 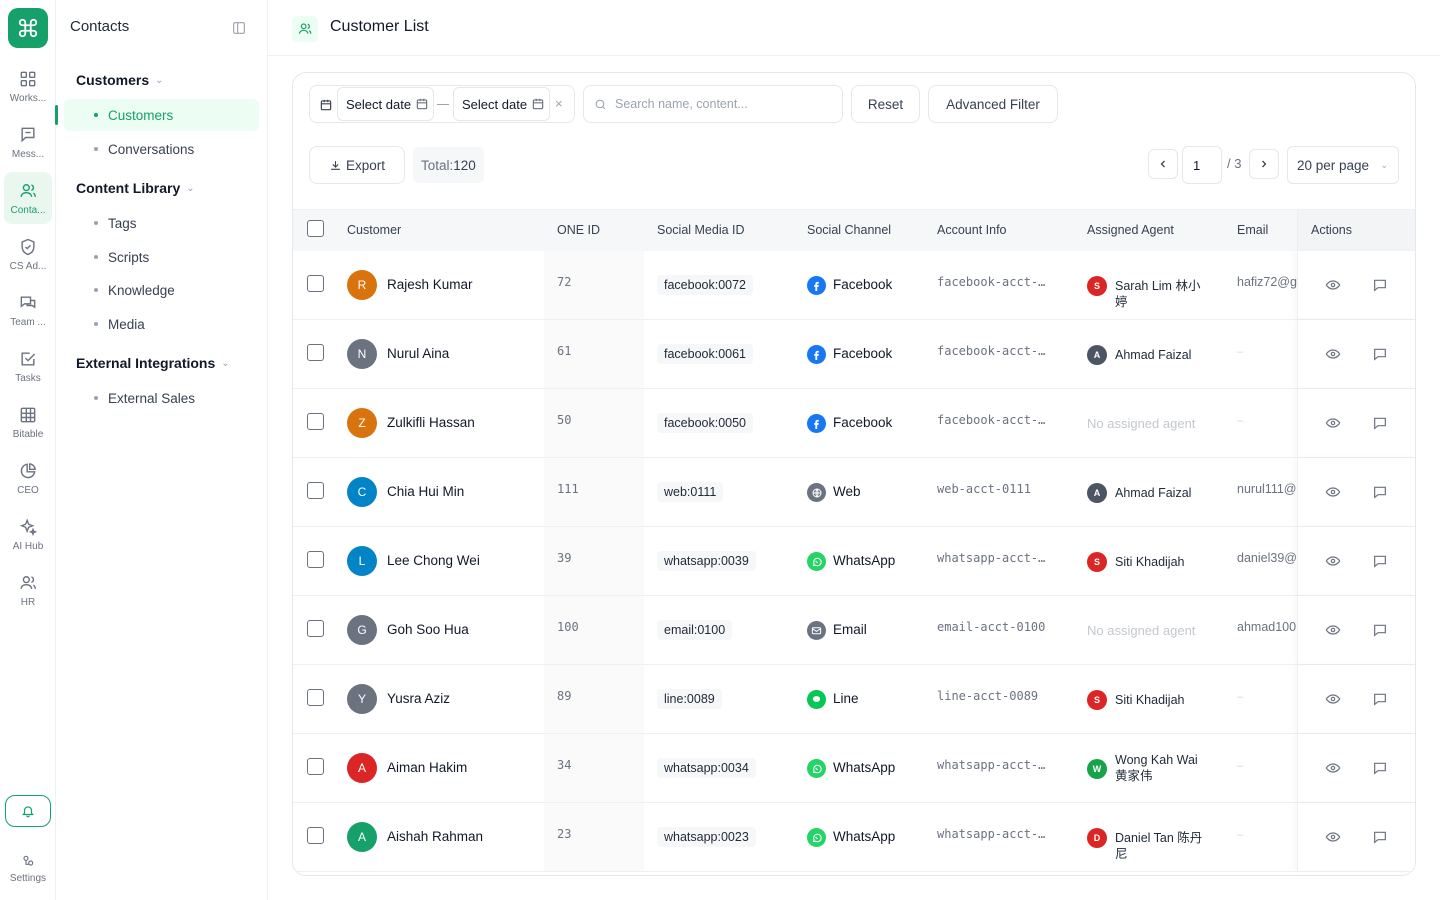 What do you see at coordinates (374, 230) in the screenshot?
I see `column-header: Customer` at bounding box center [374, 230].